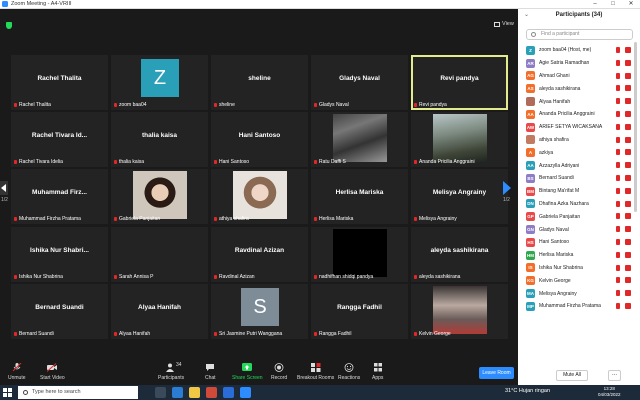  I want to click on video-tile: thalia kaisa thalia kaisa, so click(159, 139).